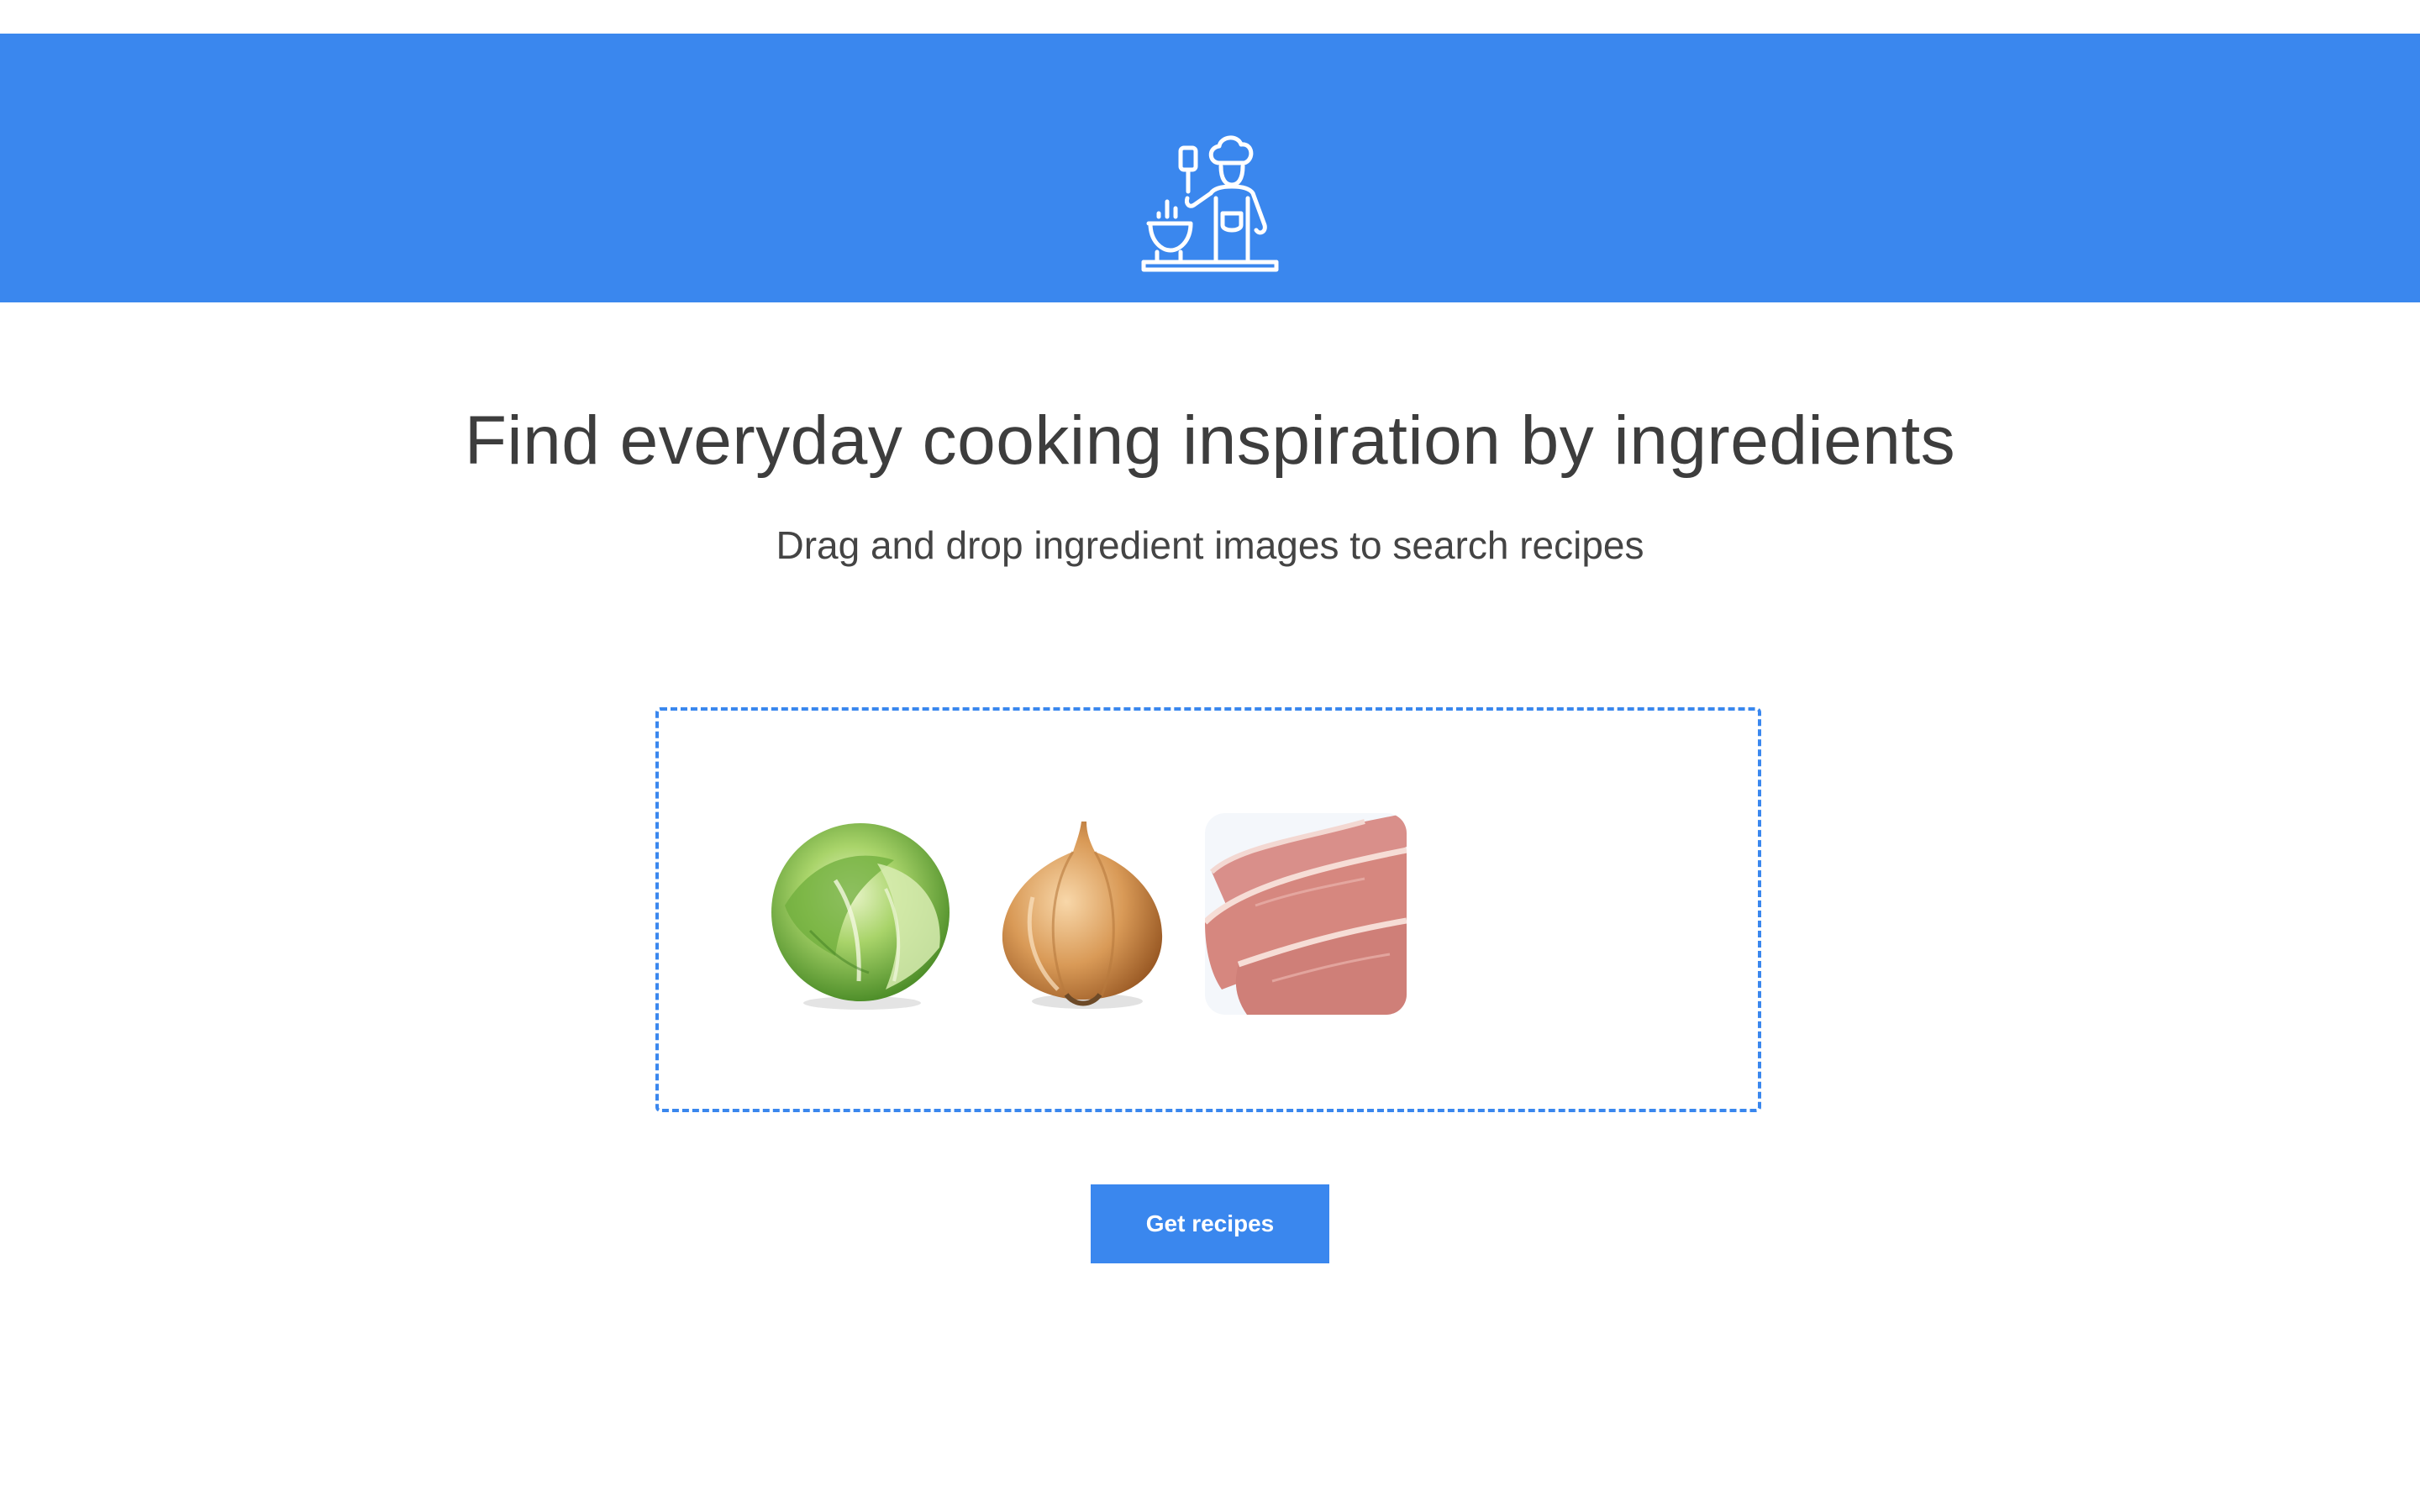 The height and width of the screenshot is (1512, 2420). I want to click on lettuce-image, so click(861, 914).